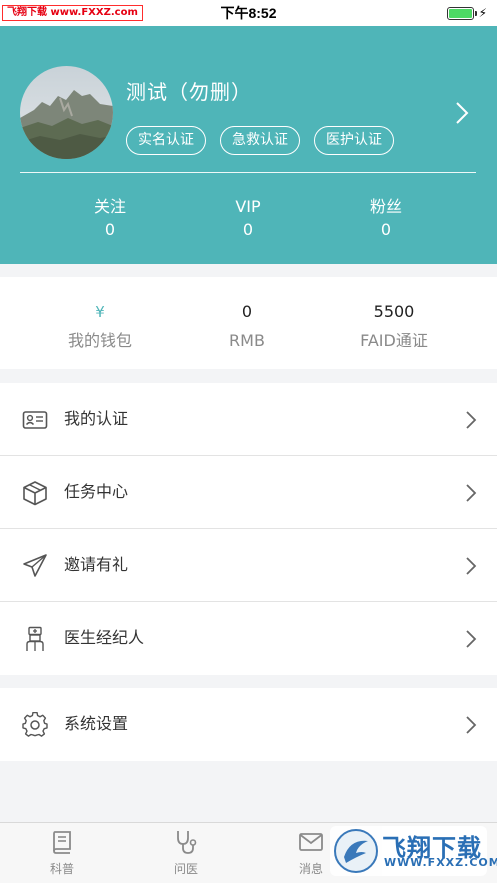 This screenshot has width=497, height=883. I want to click on wallet-faid-token: 5500 FAID通证, so click(394, 326).